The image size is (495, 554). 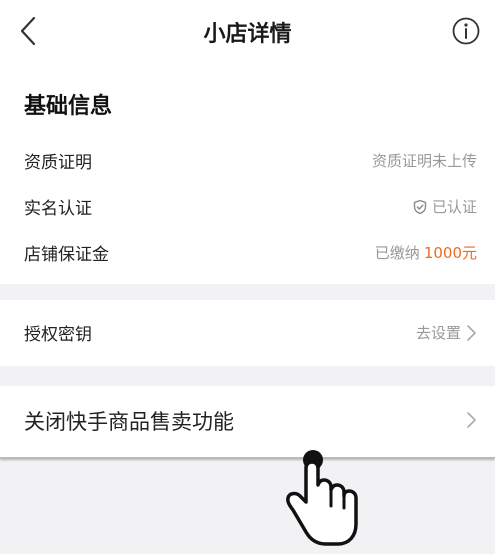 What do you see at coordinates (247, 252) in the screenshot?
I see `deposit-row: 店铺保证金 已缴纳 1000元` at bounding box center [247, 252].